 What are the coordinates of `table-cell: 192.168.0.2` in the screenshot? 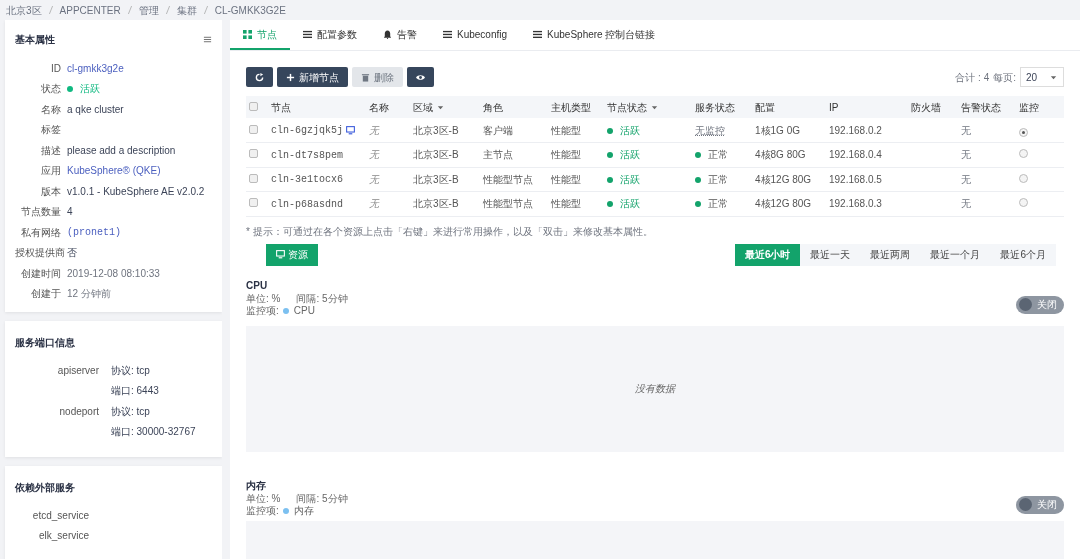 It's located at (855, 130).